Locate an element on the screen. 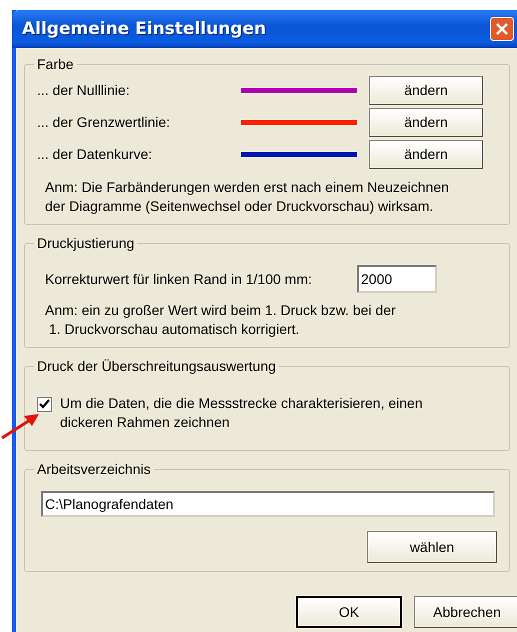  dialog-button: Abbrechen is located at coordinates (465, 612).